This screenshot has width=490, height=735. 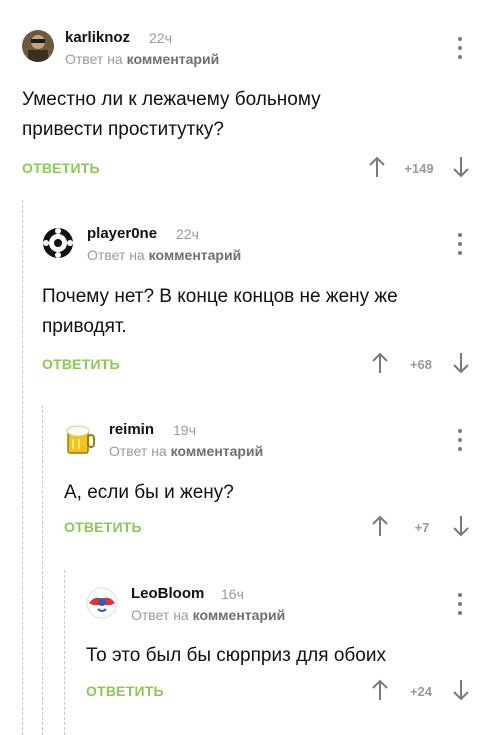 What do you see at coordinates (97, 37) in the screenshot?
I see `username: karliknoz` at bounding box center [97, 37].